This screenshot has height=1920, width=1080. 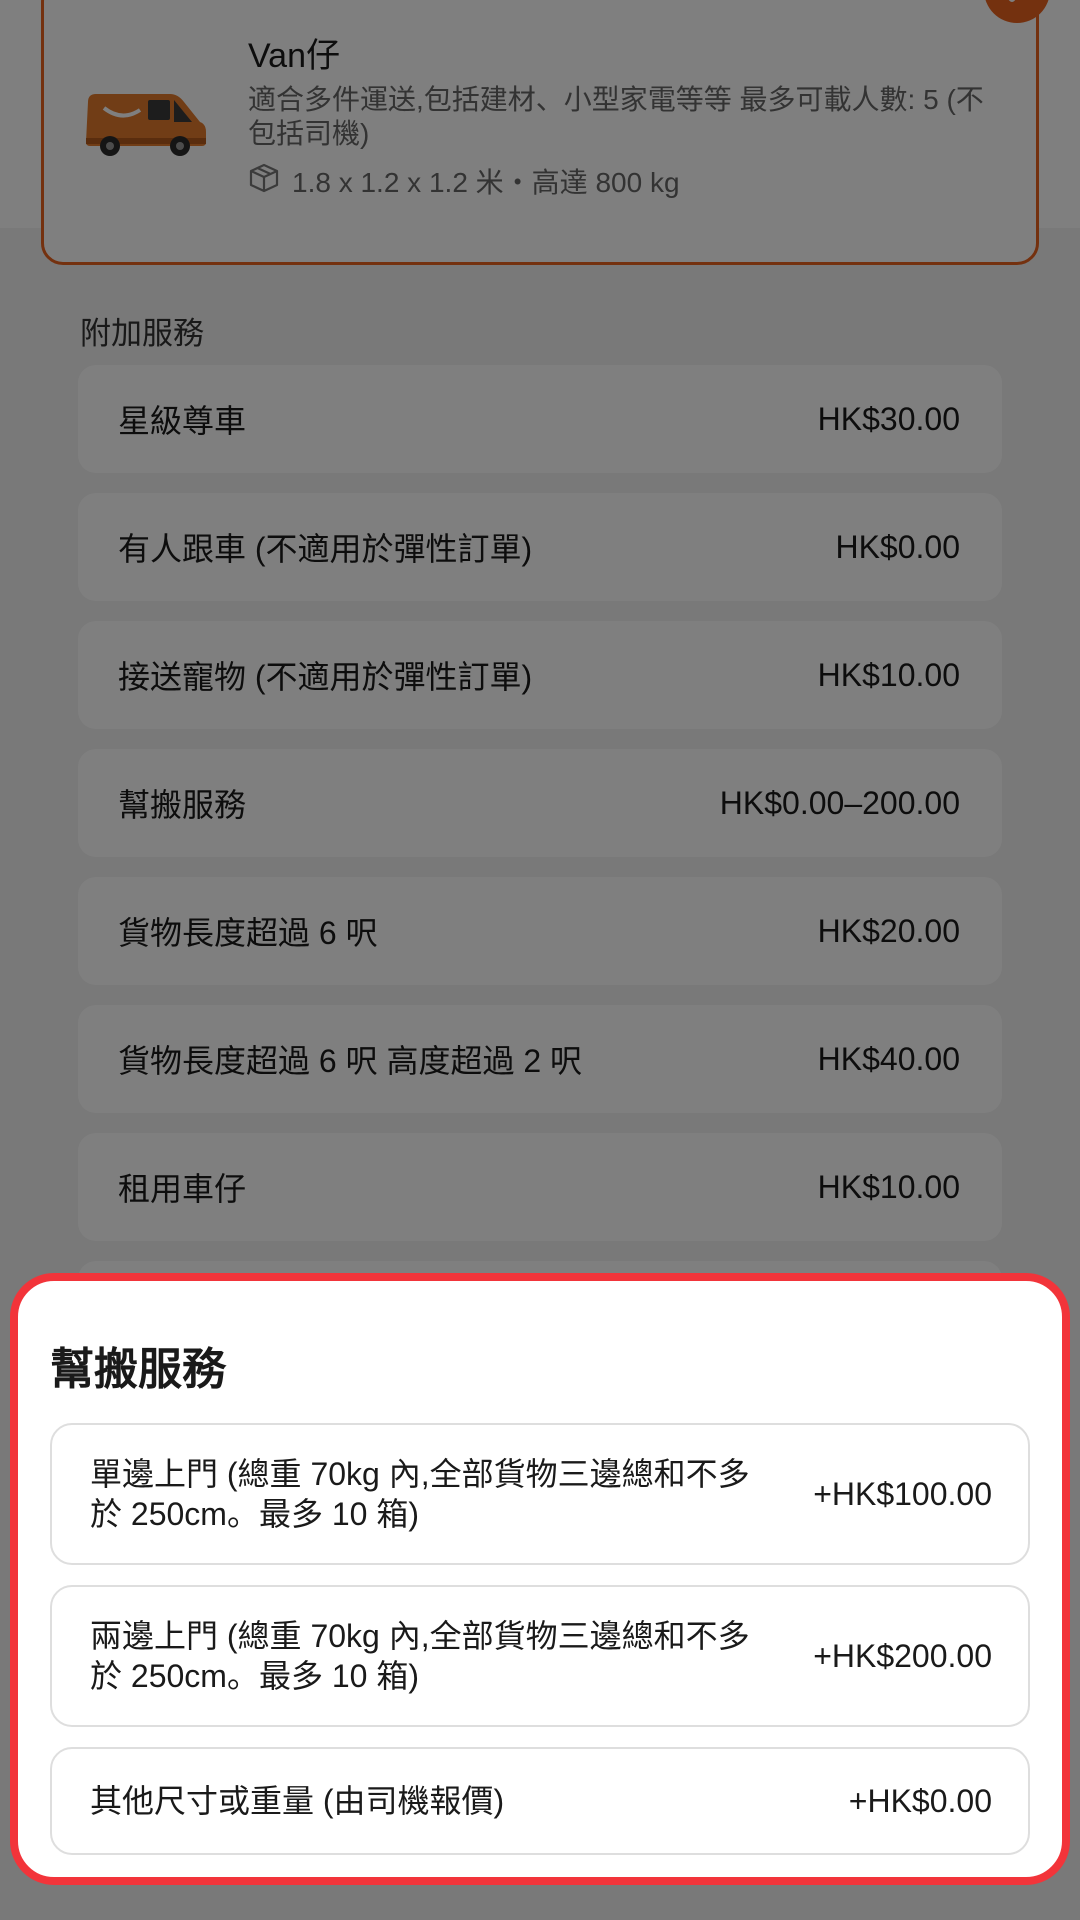 What do you see at coordinates (902, 1655) in the screenshot?
I see `option-price: +HK$200.00` at bounding box center [902, 1655].